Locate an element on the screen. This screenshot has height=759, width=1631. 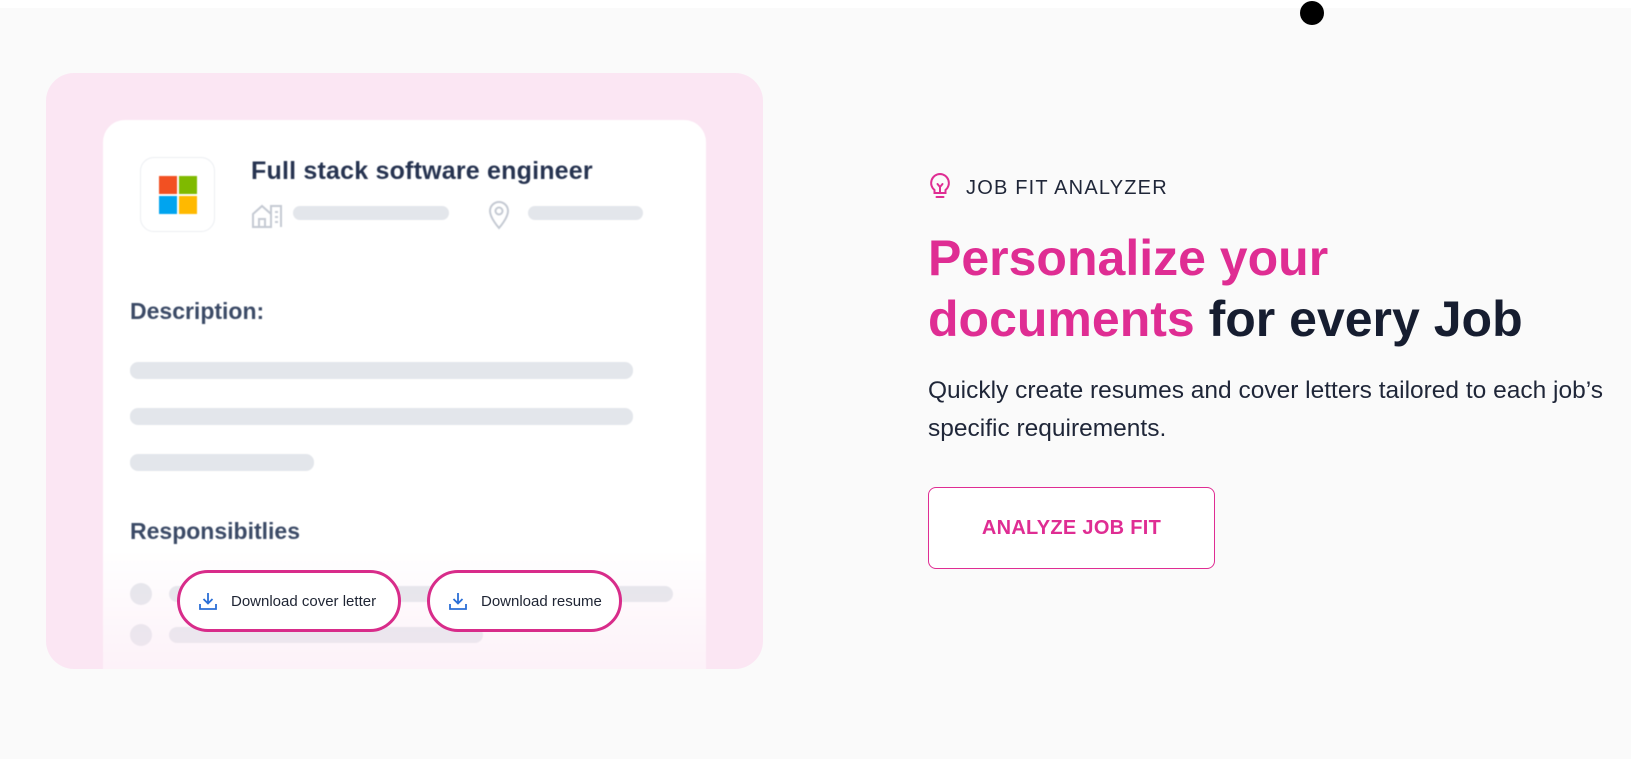
top-strip is located at coordinates (815, 4).